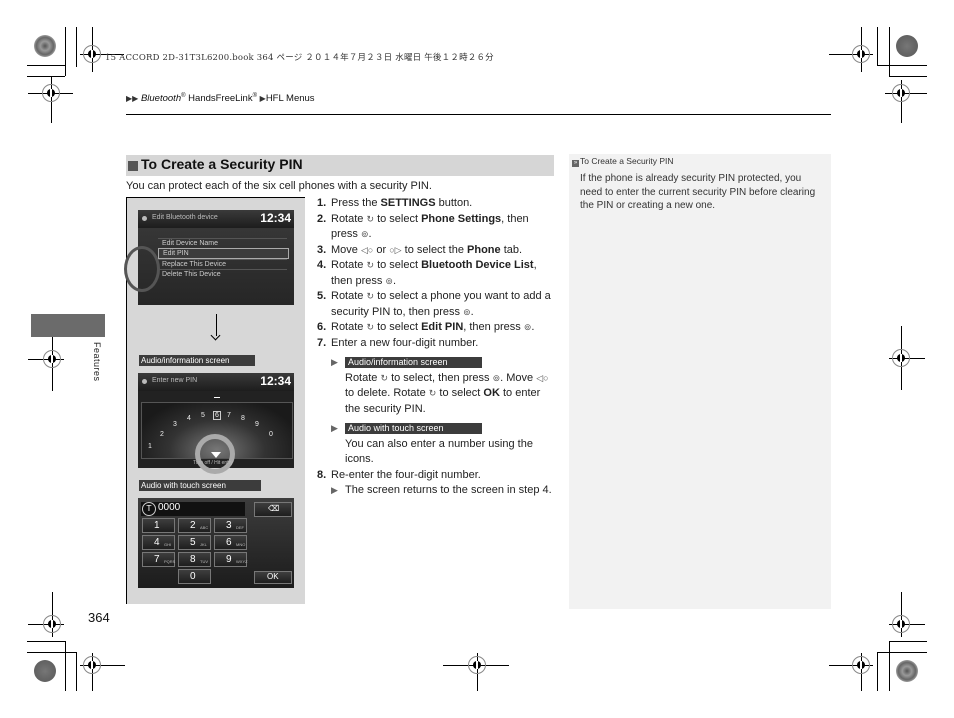 This screenshot has width=954, height=718. Describe the element at coordinates (478, 114) in the screenshot. I see `header-rule` at that location.